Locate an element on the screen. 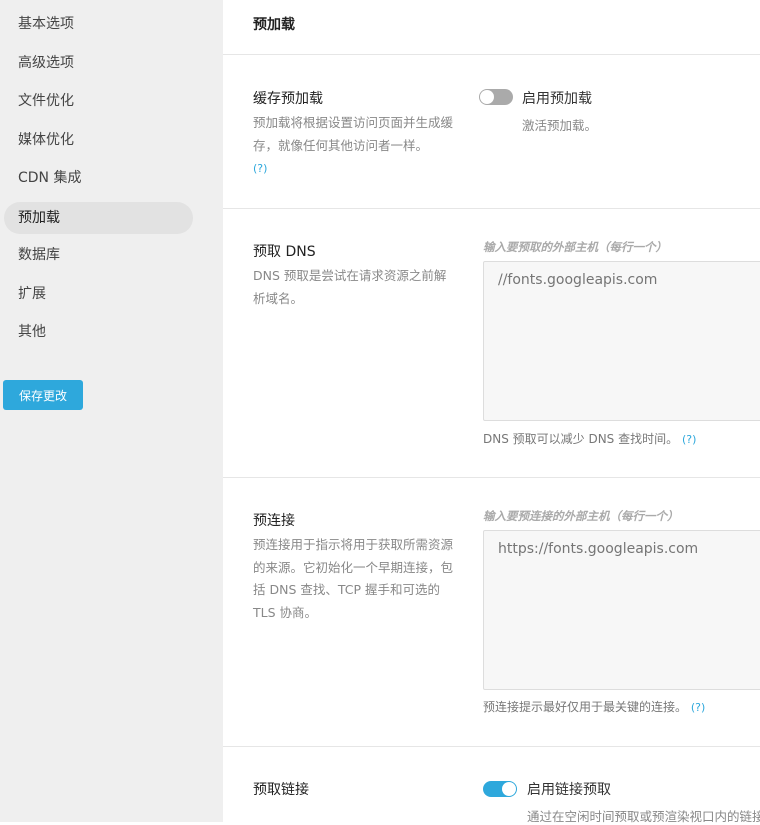 This screenshot has height=825, width=760. preload-toggle-sub: 激活预加载。 is located at coordinates (560, 125).